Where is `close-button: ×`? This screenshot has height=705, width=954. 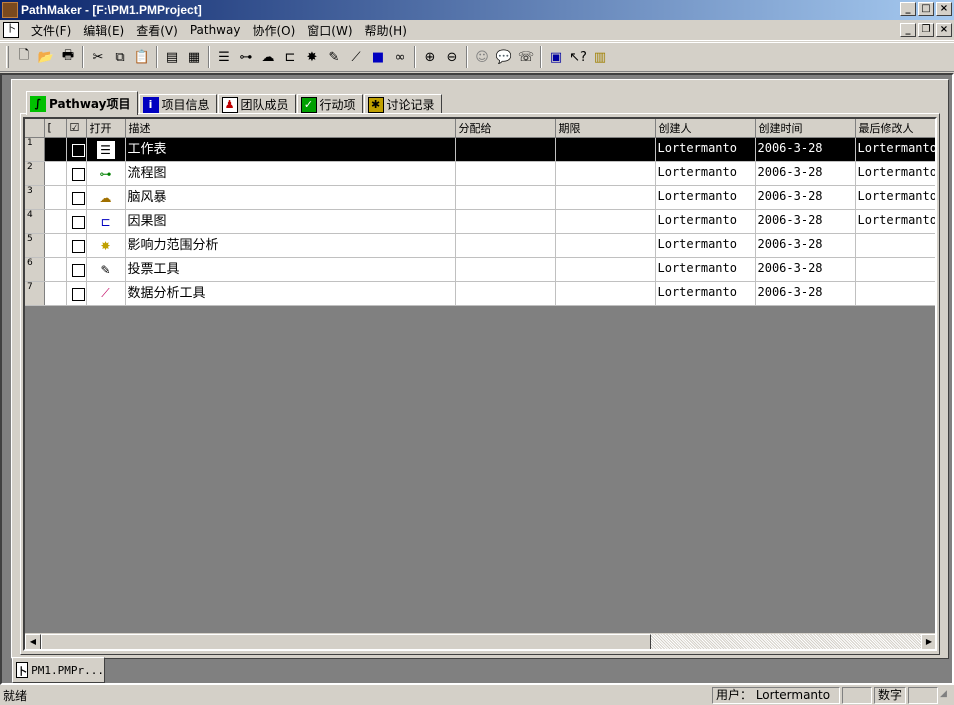
close-button: × is located at coordinates (944, 9).